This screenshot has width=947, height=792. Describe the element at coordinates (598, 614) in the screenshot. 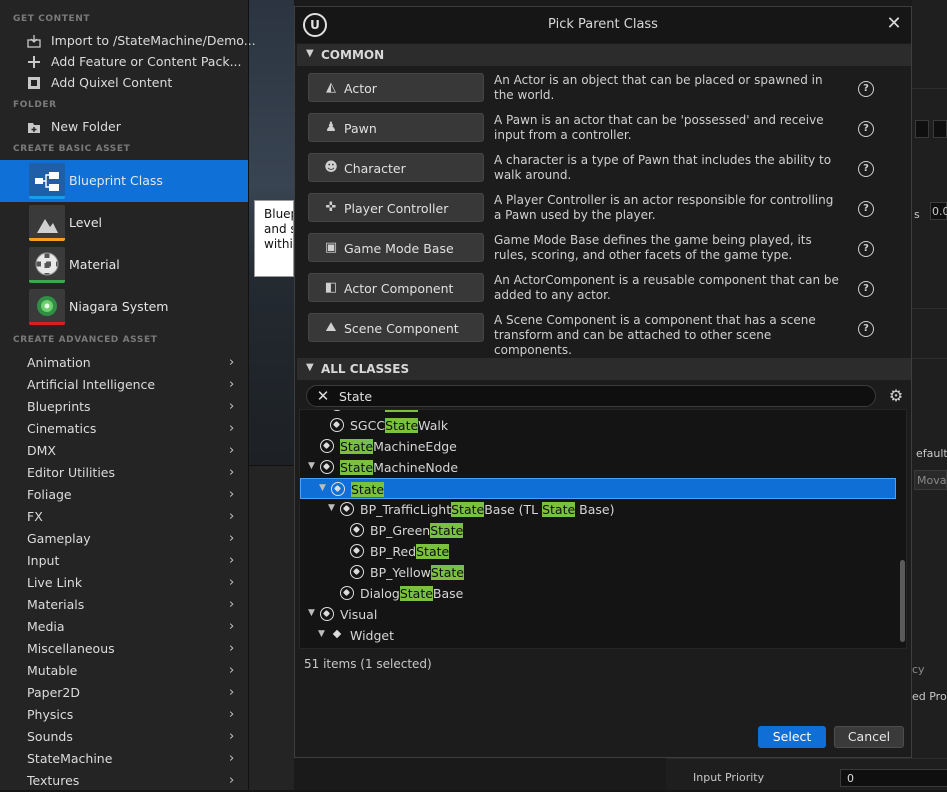

I see `tree-row: ▼ Visual` at that location.